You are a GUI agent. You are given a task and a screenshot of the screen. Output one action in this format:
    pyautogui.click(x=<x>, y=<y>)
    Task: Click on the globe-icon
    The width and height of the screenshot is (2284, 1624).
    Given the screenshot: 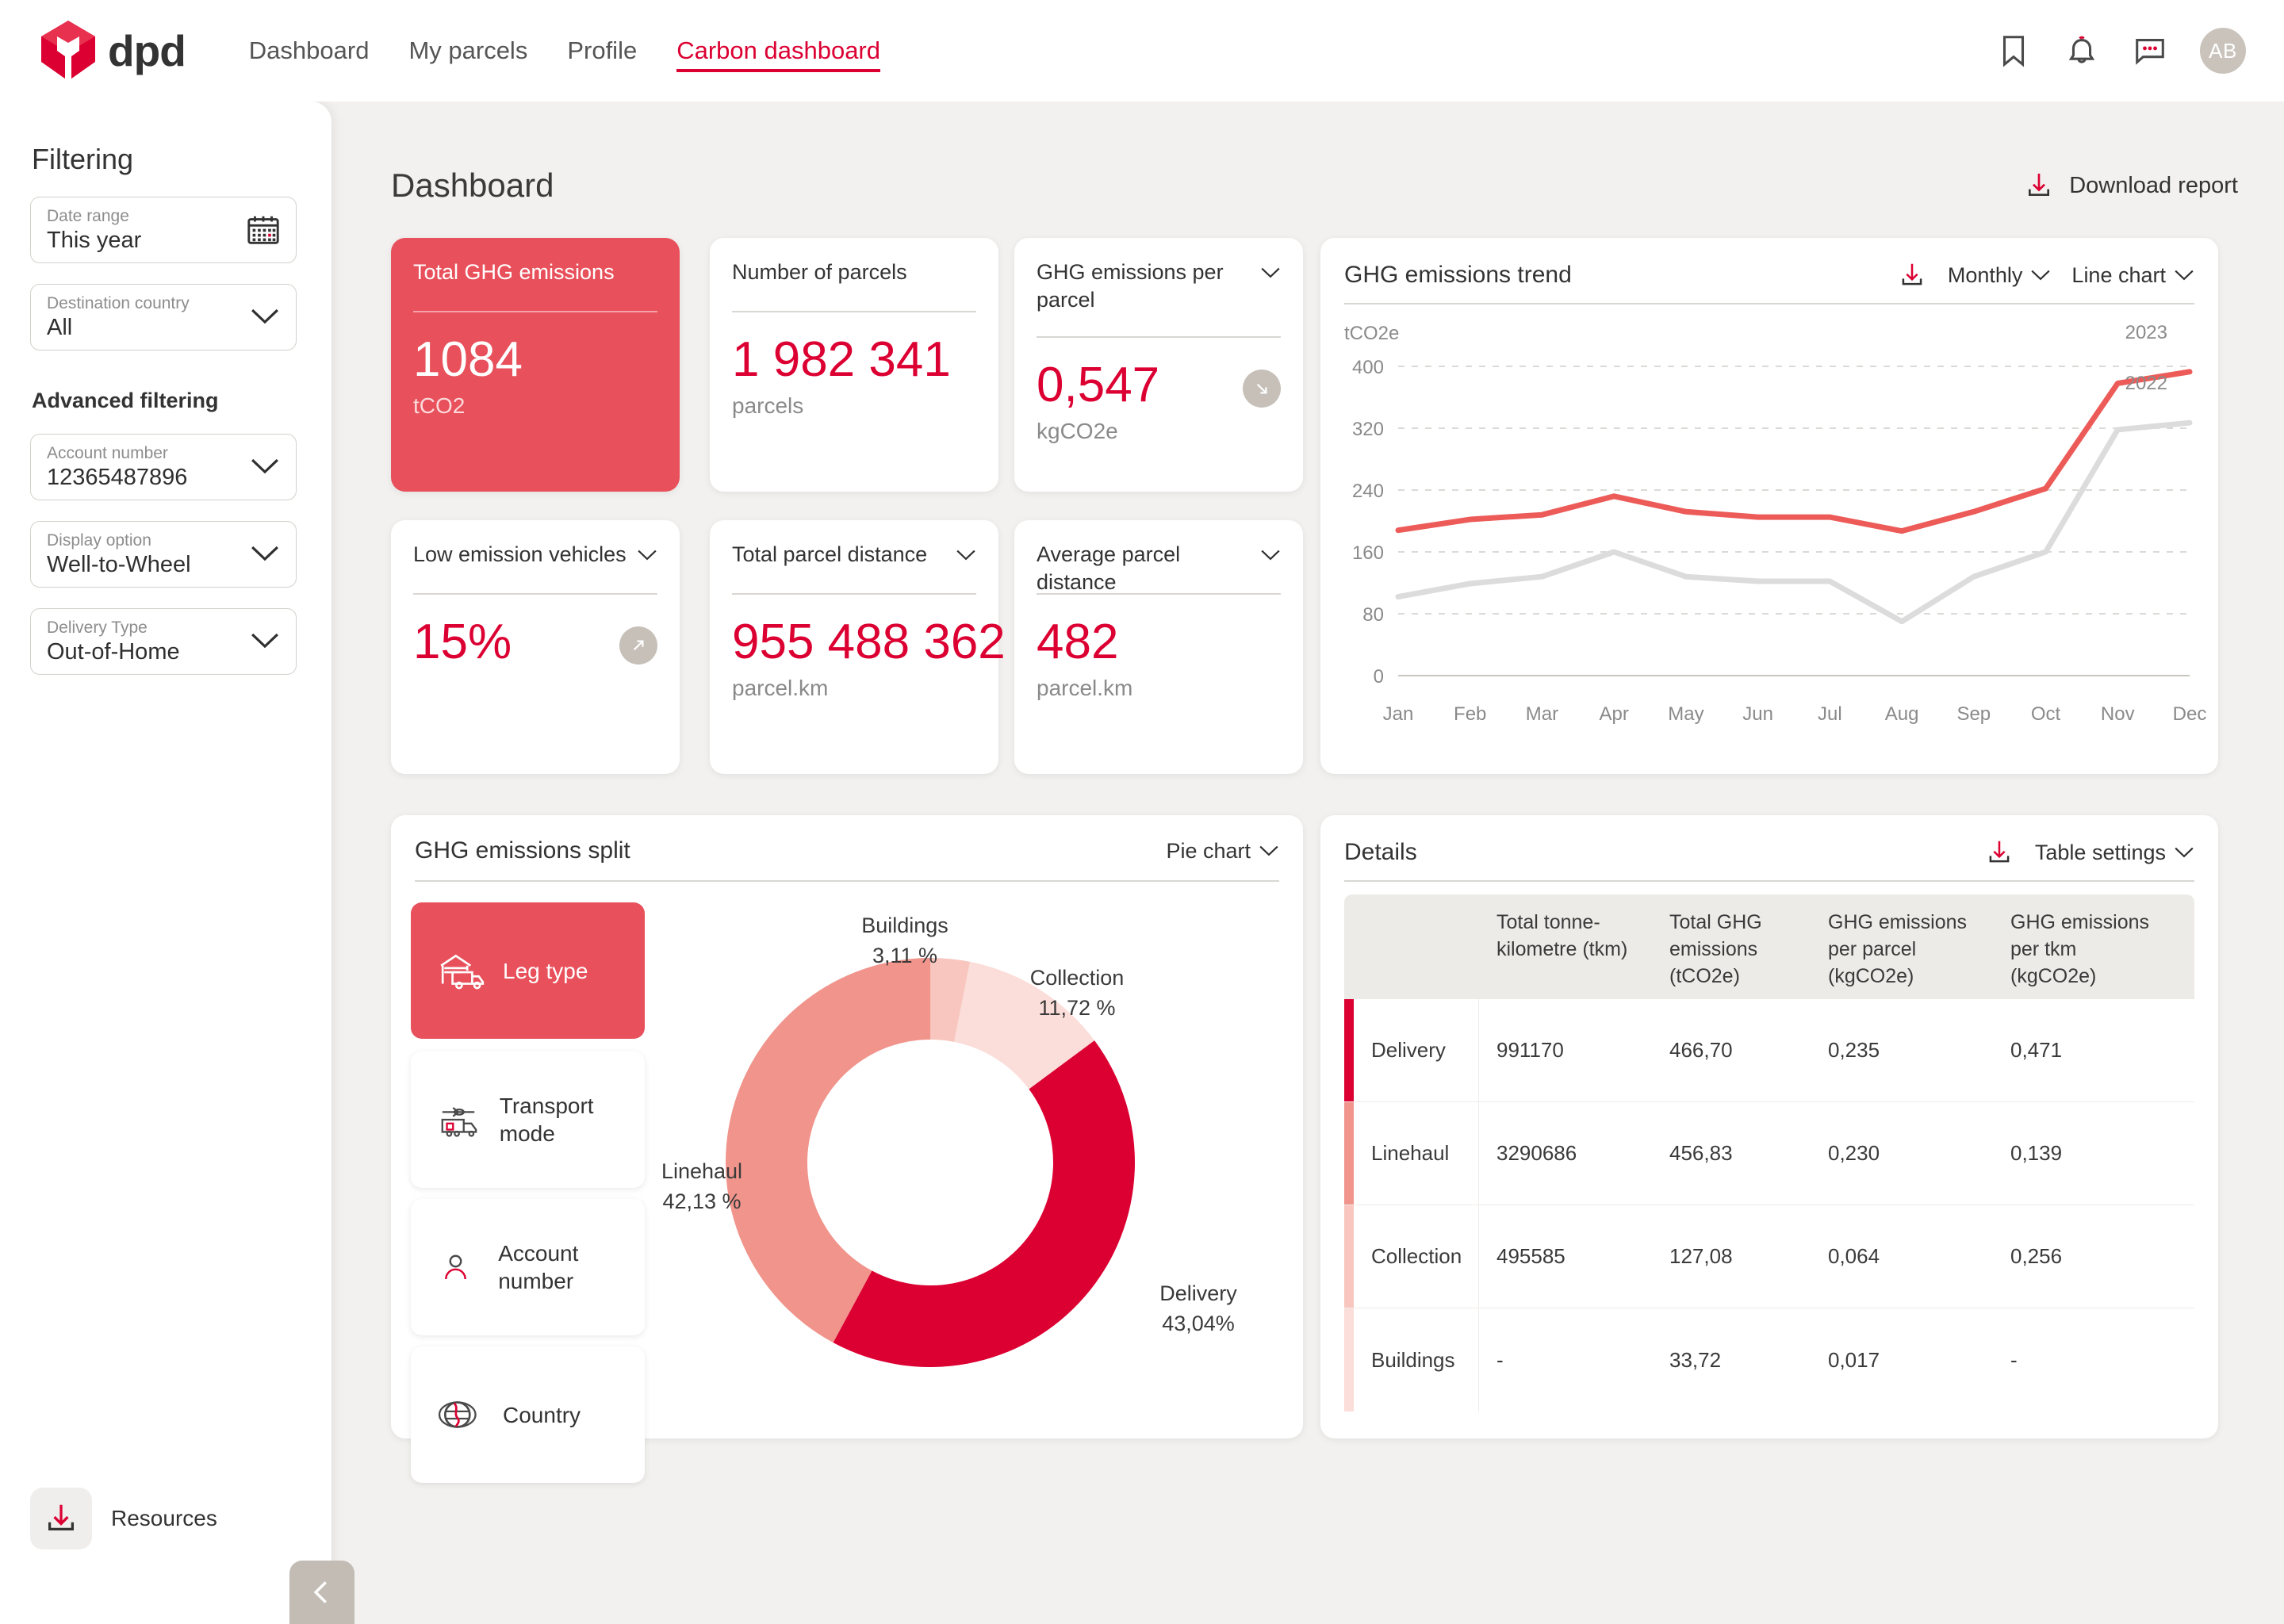 What is the action you would take?
    pyautogui.click(x=457, y=1414)
    